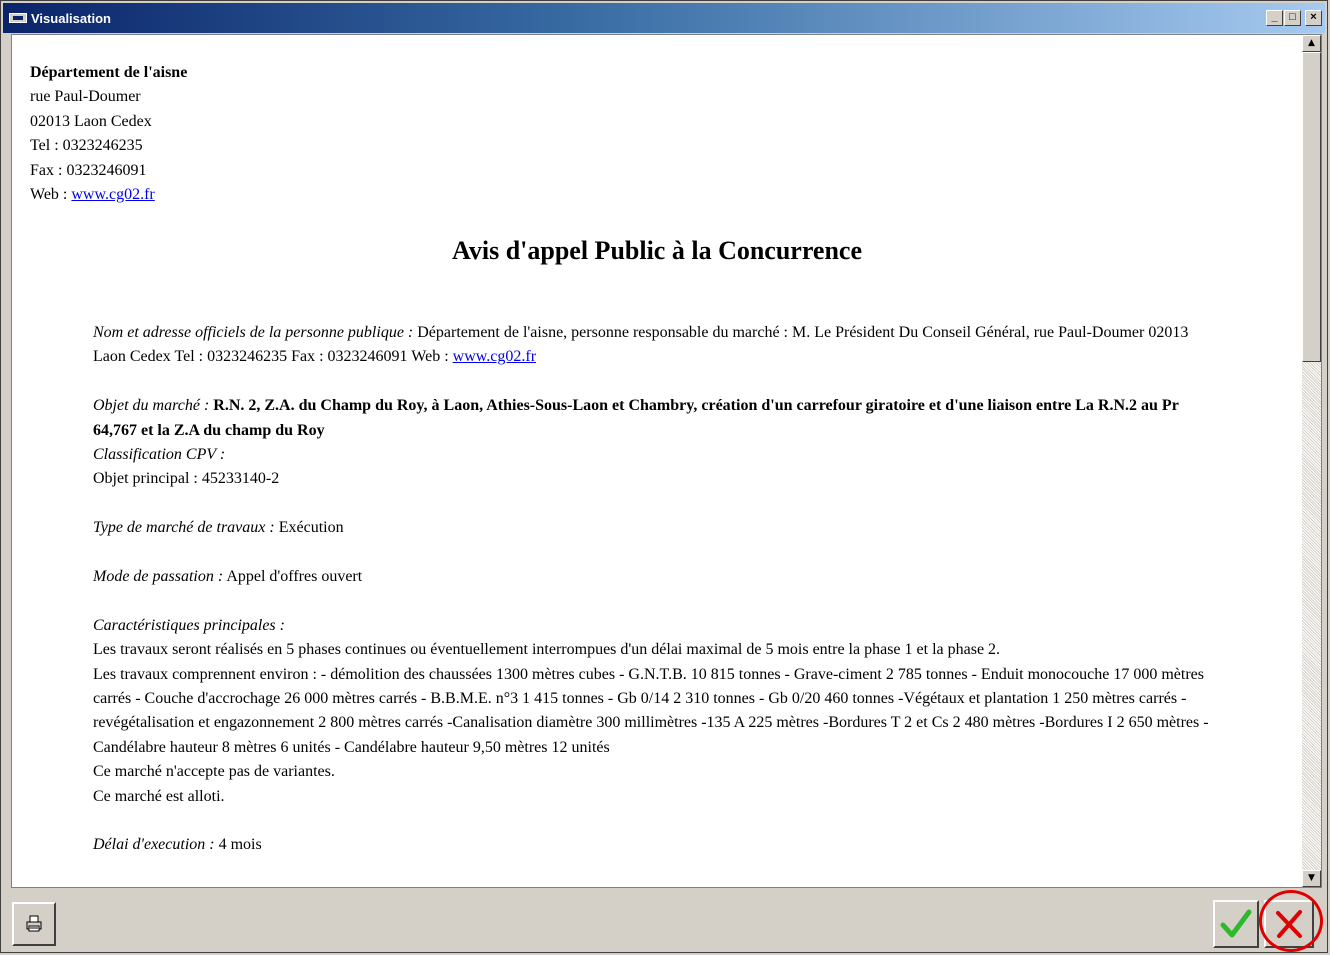 Image resolution: width=1330 pixels, height=955 pixels. Describe the element at coordinates (655, 845) in the screenshot. I see `section-delai: Délai d'execution : 4 mois` at that location.